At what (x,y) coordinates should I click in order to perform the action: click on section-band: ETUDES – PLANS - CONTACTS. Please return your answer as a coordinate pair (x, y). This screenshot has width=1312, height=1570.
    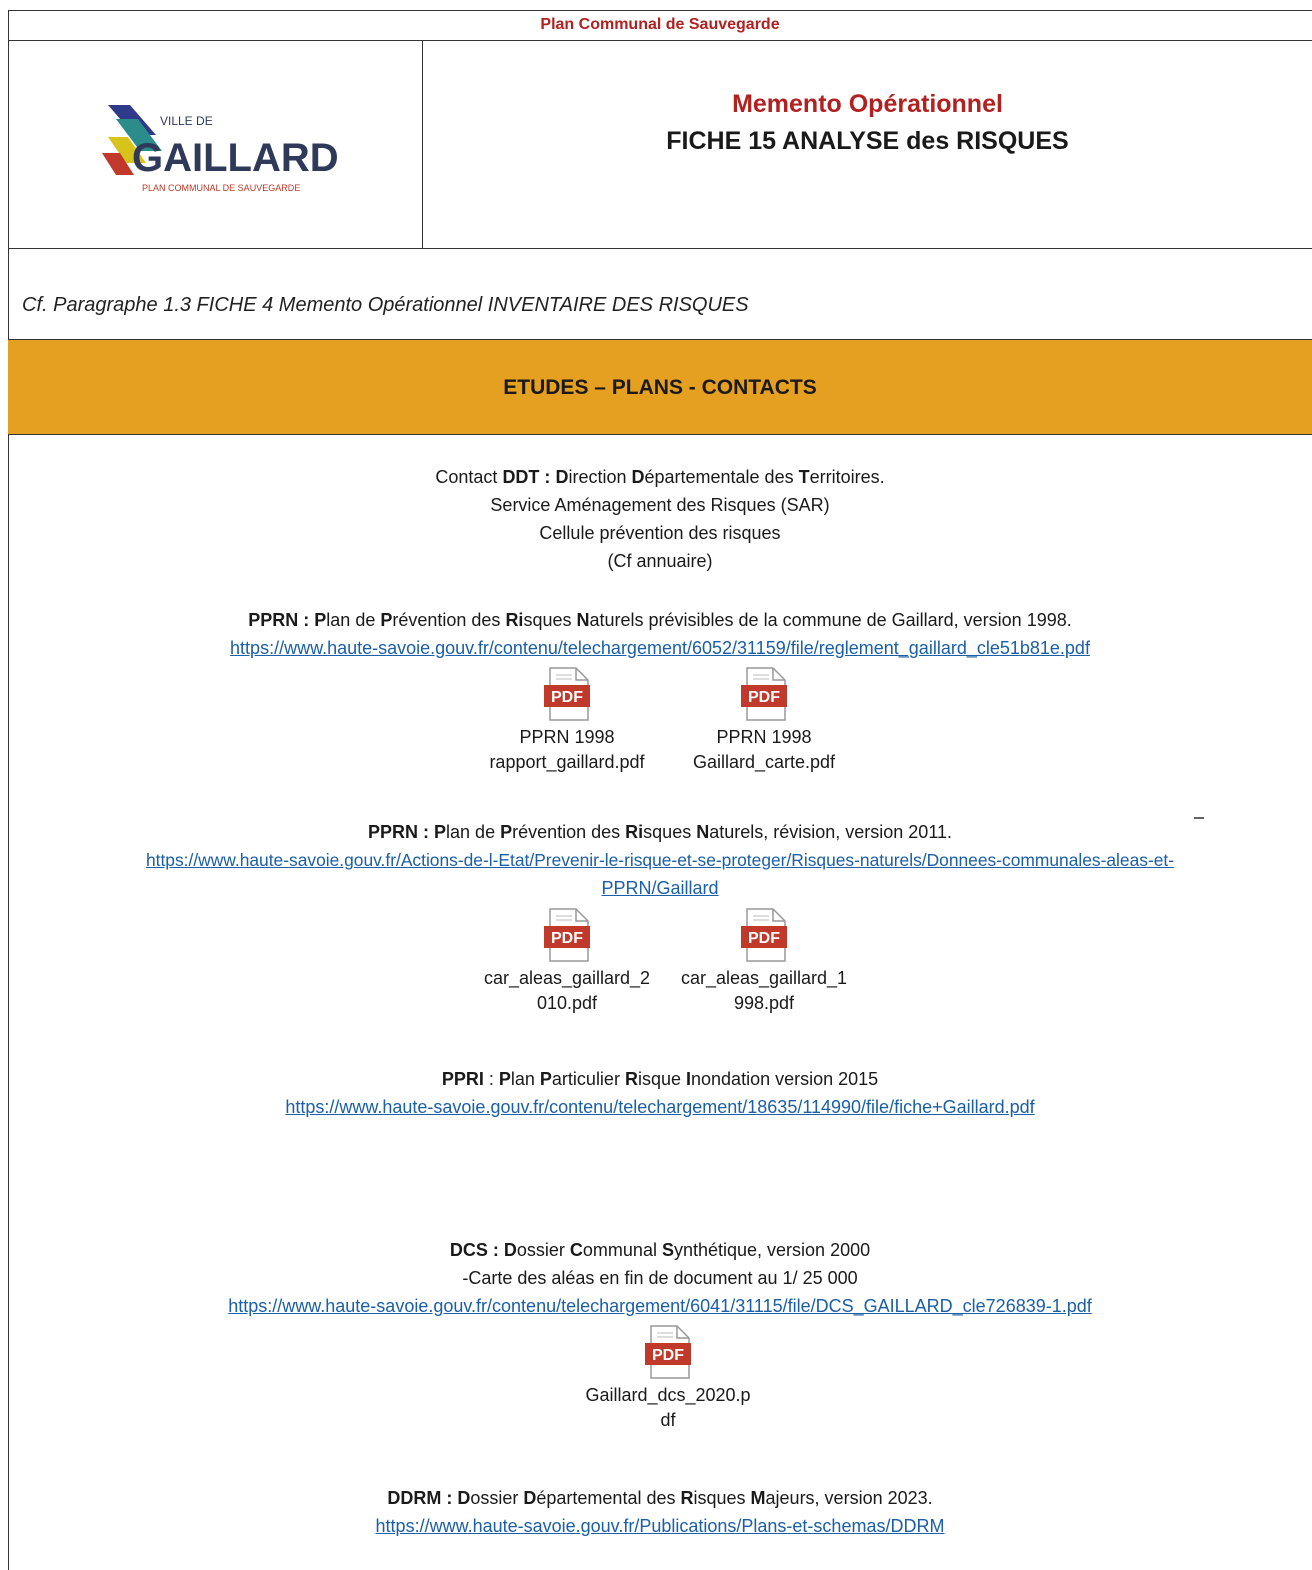
    Looking at the image, I should click on (660, 387).